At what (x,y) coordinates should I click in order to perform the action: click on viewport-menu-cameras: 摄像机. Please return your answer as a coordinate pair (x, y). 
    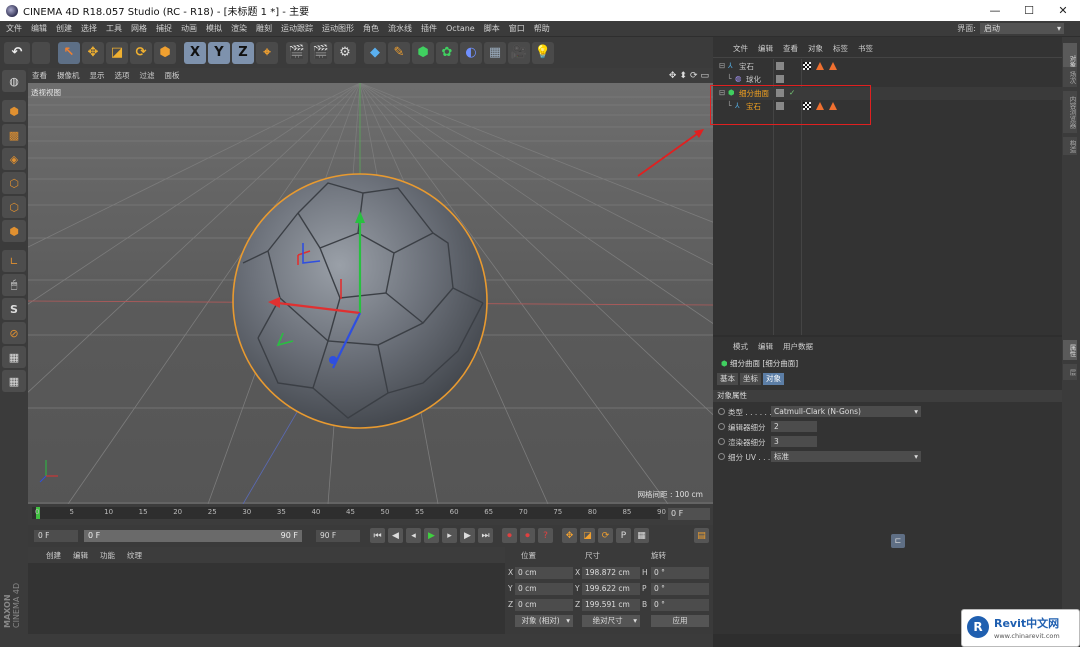
    Looking at the image, I should click on (68, 75).